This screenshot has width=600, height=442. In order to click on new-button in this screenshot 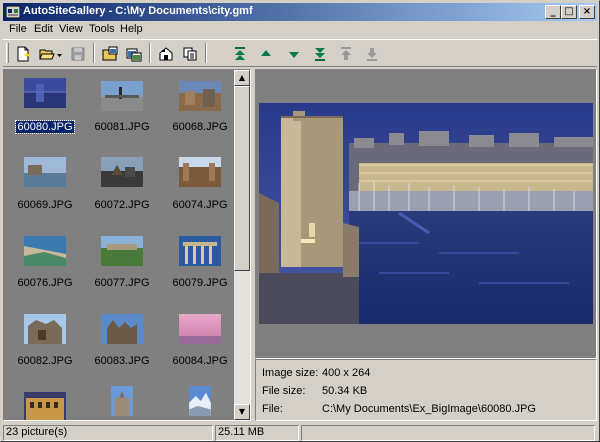, I will do `click(23, 54)`.